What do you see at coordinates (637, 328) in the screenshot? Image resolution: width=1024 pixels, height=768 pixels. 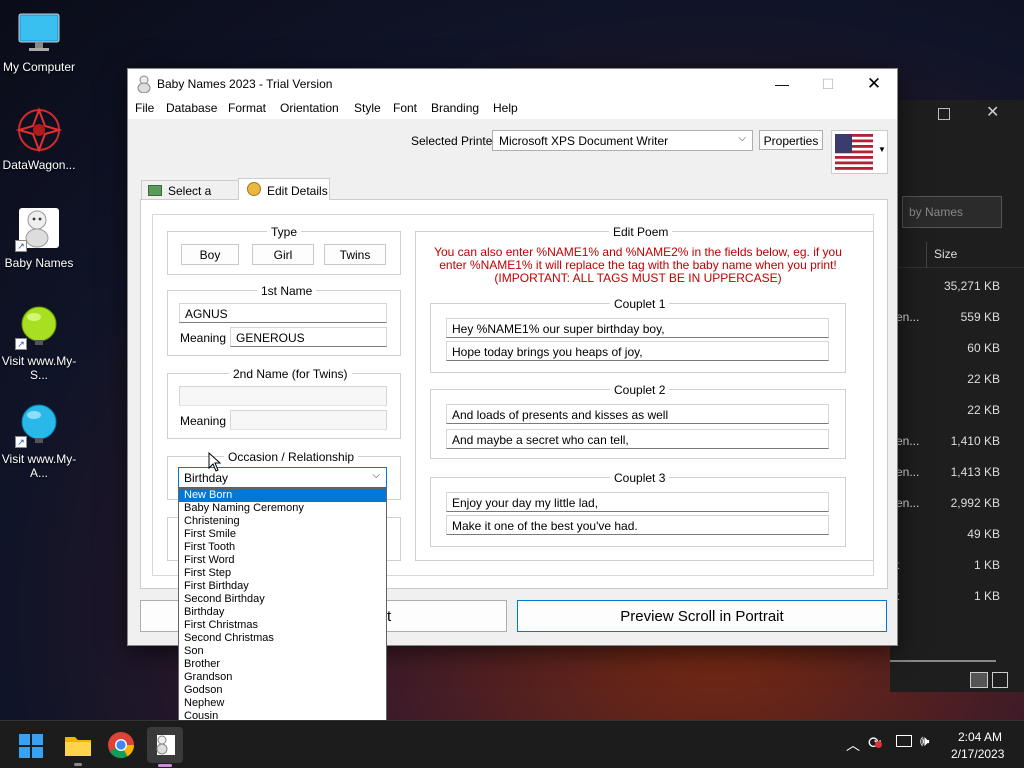 I see `couplet-1-line-1-input: Hey %NAME1% our super birthday boy,` at bounding box center [637, 328].